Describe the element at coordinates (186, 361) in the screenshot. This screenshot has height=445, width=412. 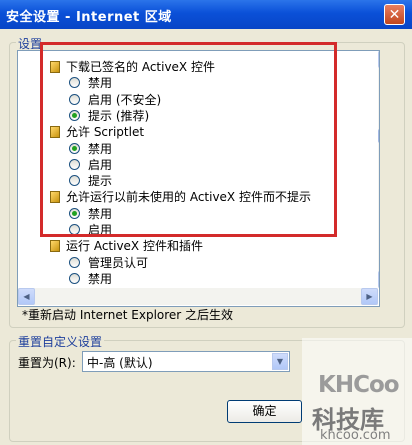
I see `reset-level-select: 中-高 (默认) ▼` at that location.